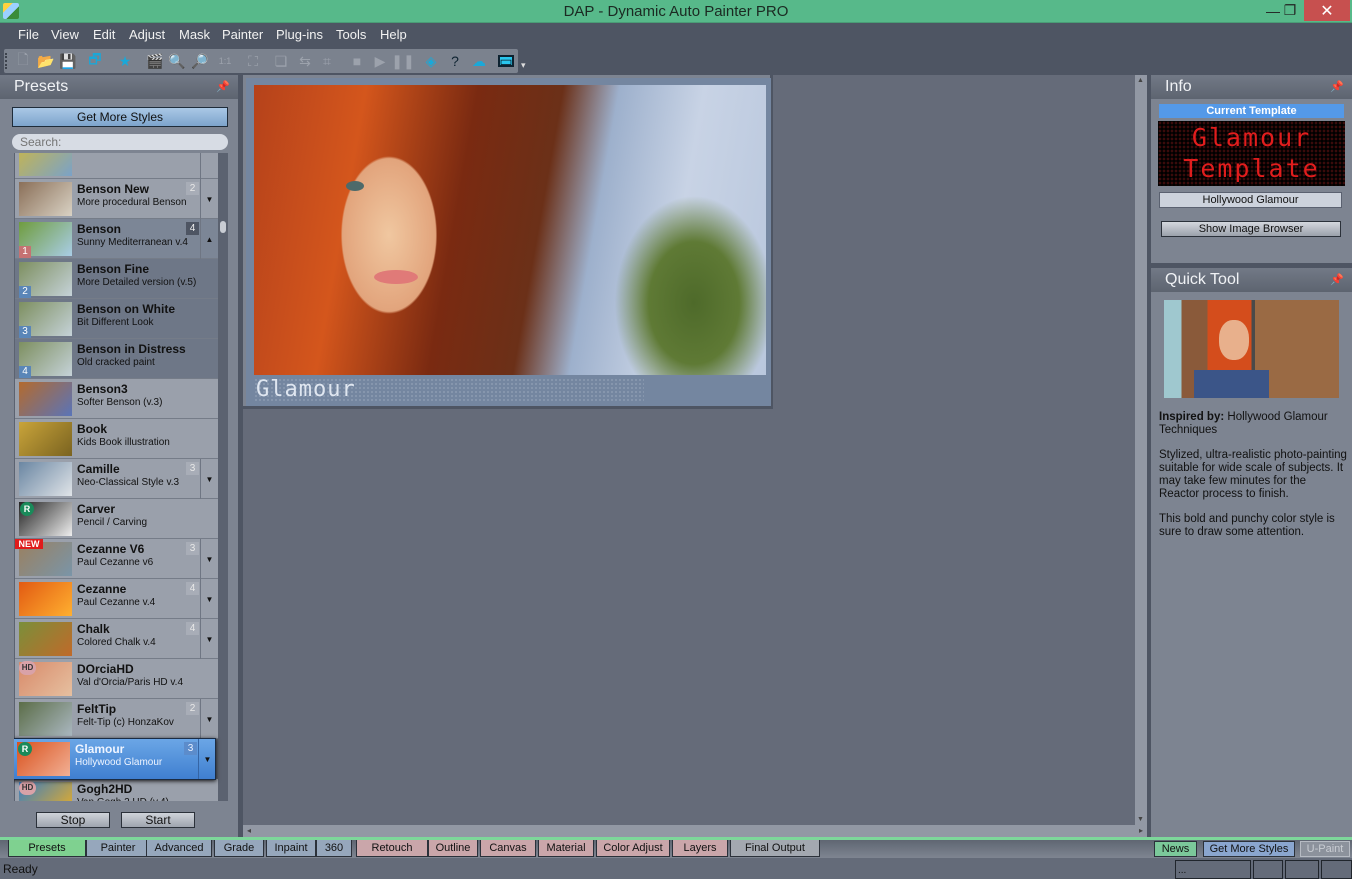 This screenshot has width=1352, height=879. I want to click on scroll-right-icon: ▸, so click(1141, 830).